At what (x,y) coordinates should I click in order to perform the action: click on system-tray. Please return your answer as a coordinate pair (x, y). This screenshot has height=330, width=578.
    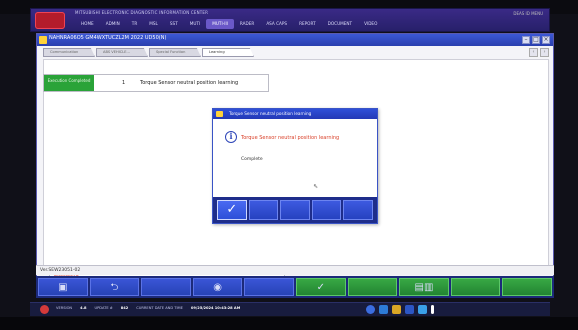
    Looking at the image, I should click on (400, 309).